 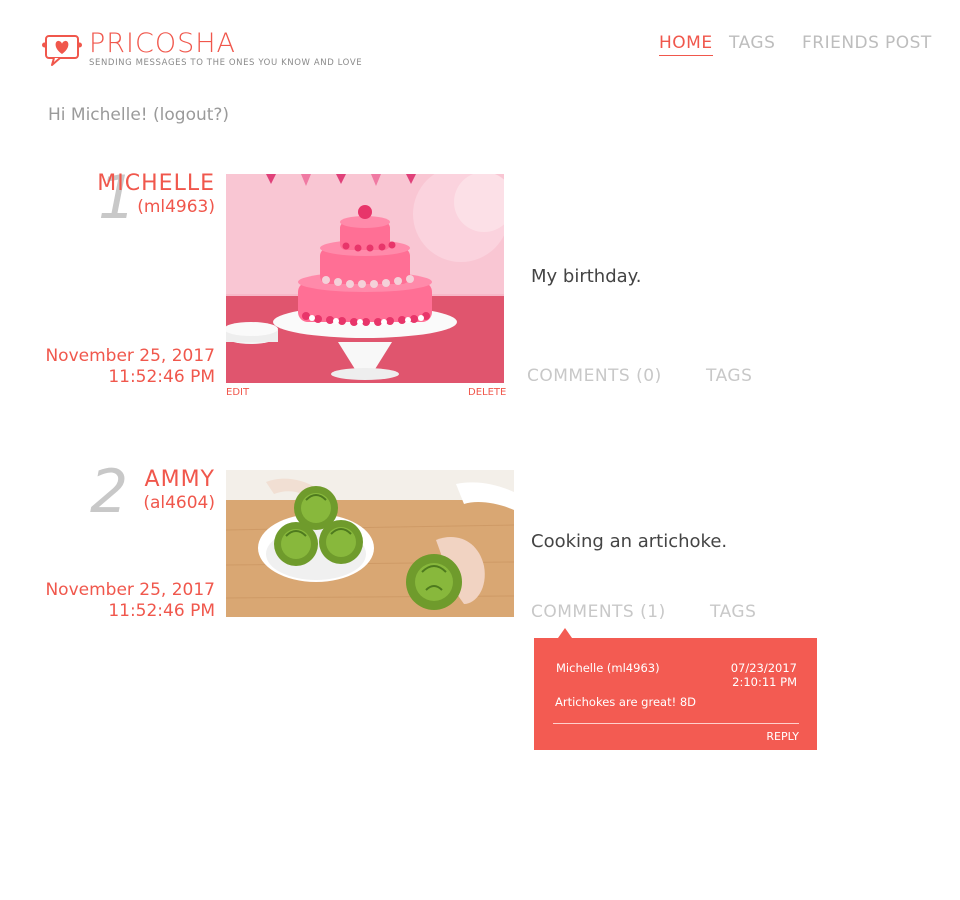 I want to click on post-number: 2, so click(x=109, y=492).